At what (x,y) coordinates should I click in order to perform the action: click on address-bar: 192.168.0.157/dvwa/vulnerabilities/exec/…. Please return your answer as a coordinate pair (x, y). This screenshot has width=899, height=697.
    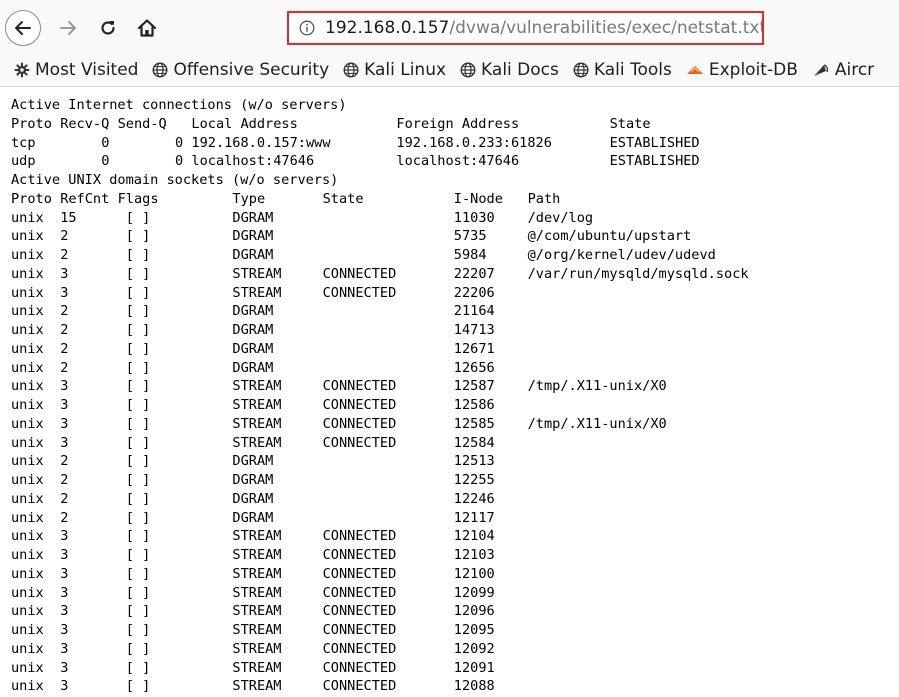
    Looking at the image, I should click on (525, 28).